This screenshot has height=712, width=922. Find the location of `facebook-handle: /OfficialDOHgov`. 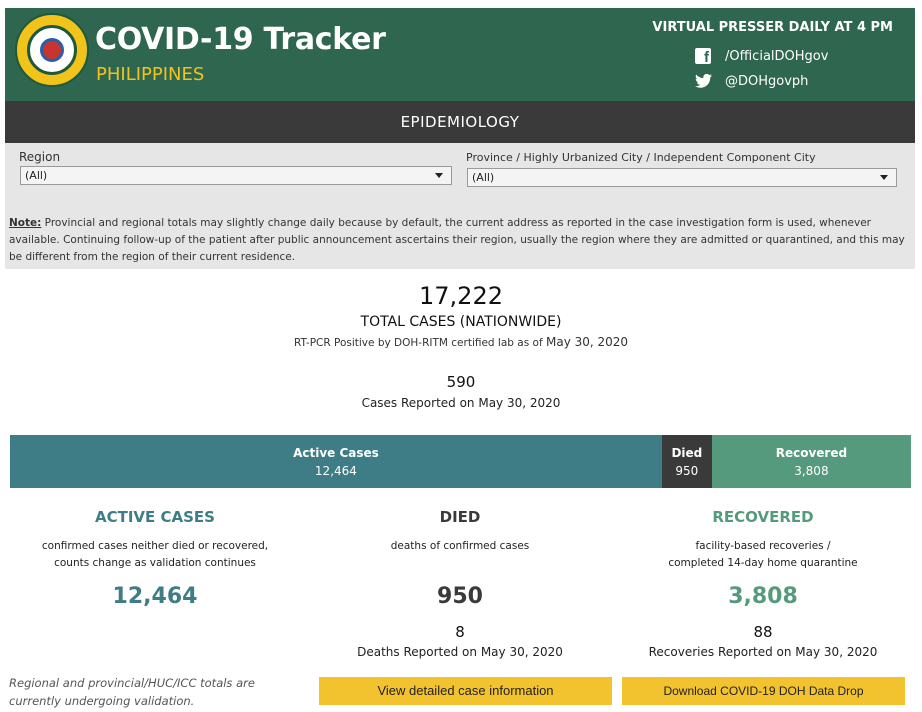

facebook-handle: /OfficialDOHgov is located at coordinates (777, 56).